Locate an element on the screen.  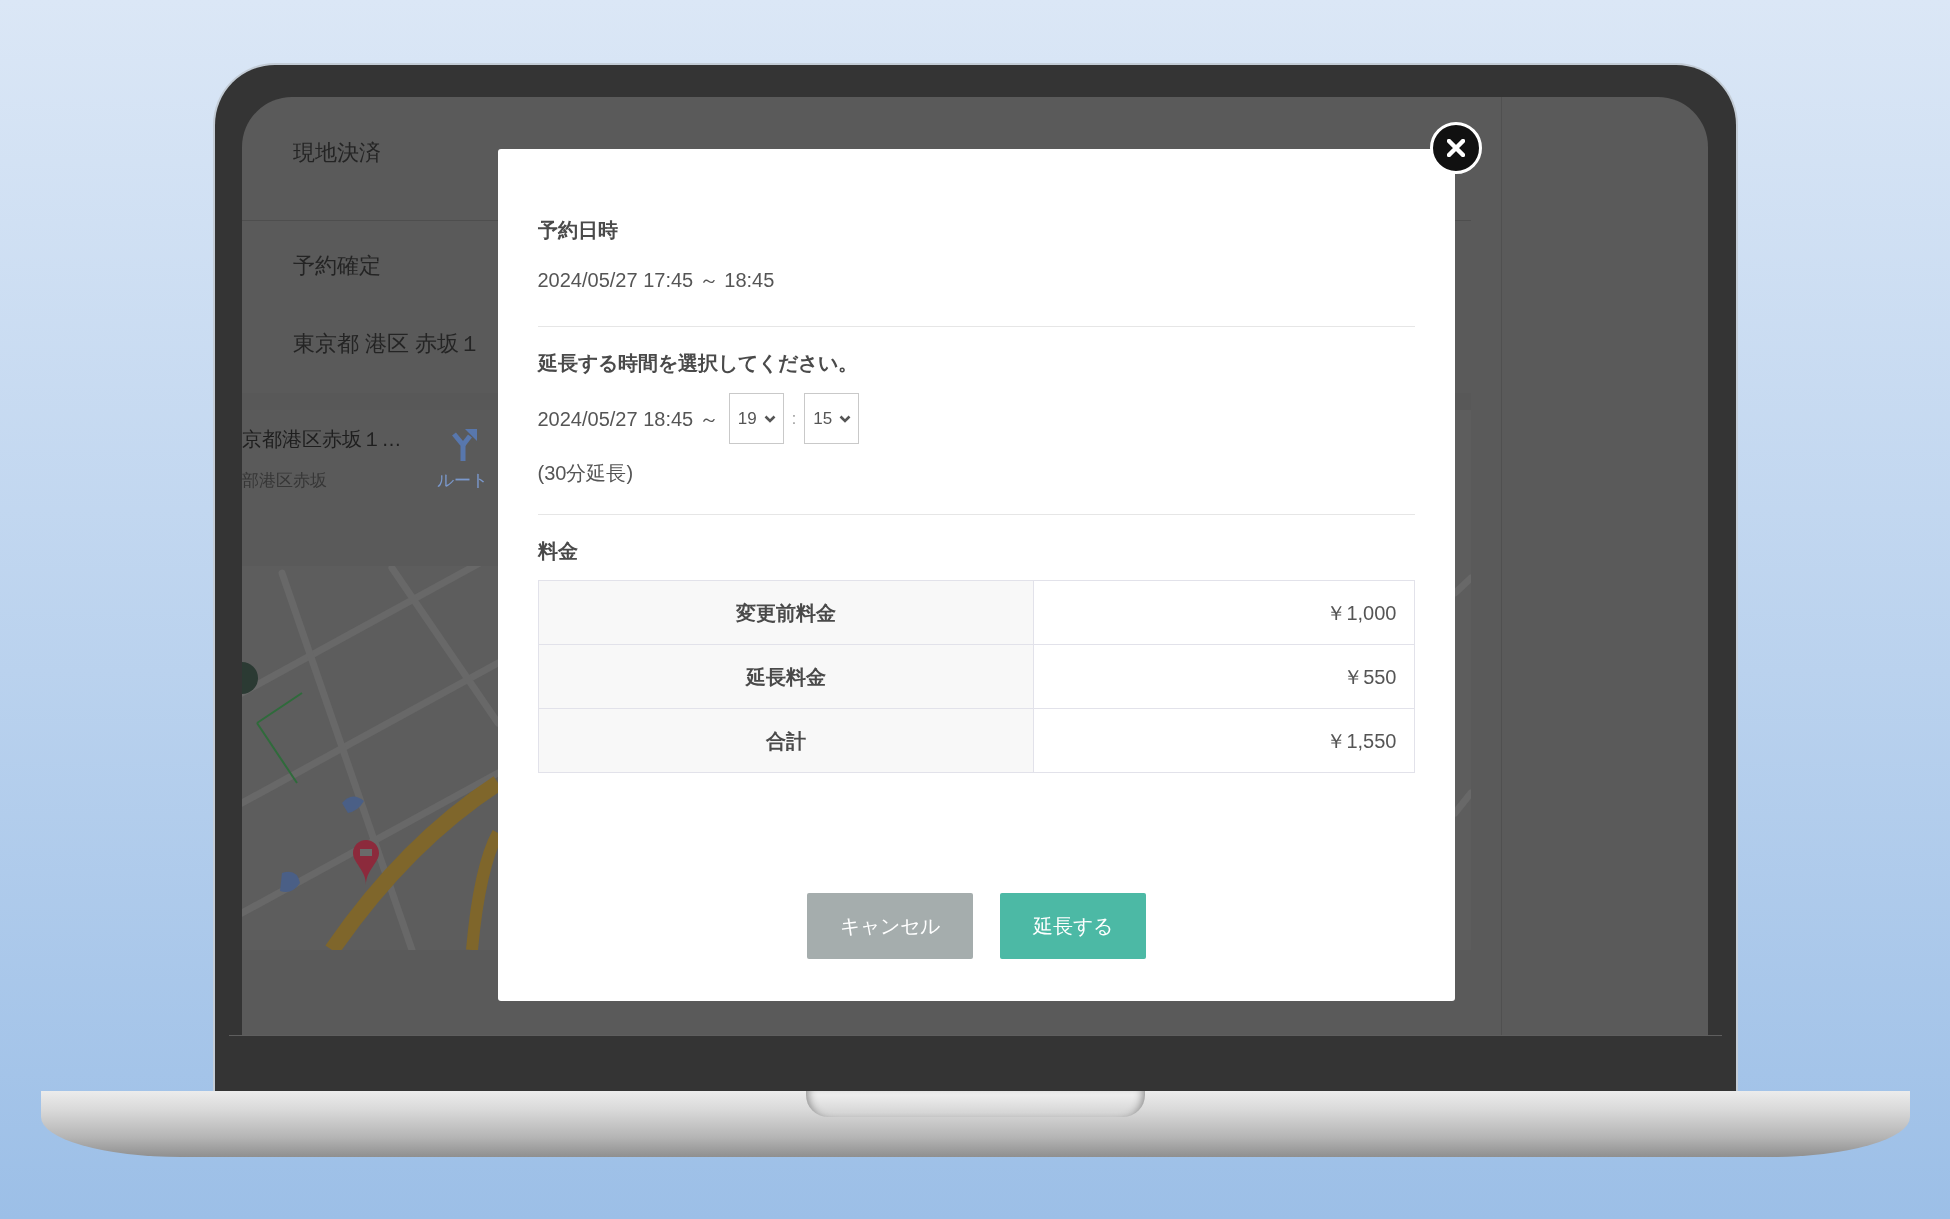
section-heading: 延長する時間を選択してください。 is located at coordinates (697, 363).